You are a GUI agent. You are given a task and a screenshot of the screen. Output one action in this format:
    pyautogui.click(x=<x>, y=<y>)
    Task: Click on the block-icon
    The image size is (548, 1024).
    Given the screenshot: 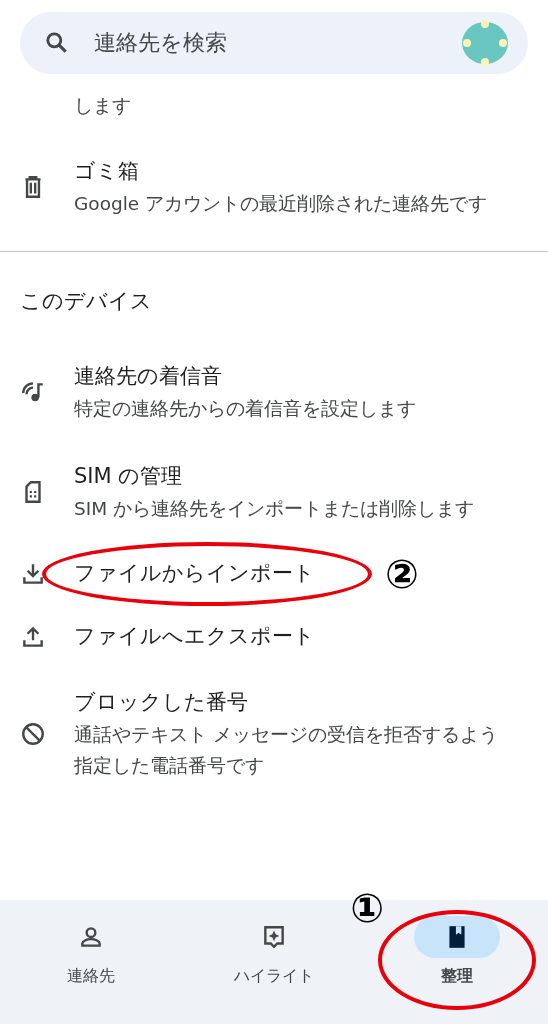 What is the action you would take?
    pyautogui.click(x=33, y=733)
    